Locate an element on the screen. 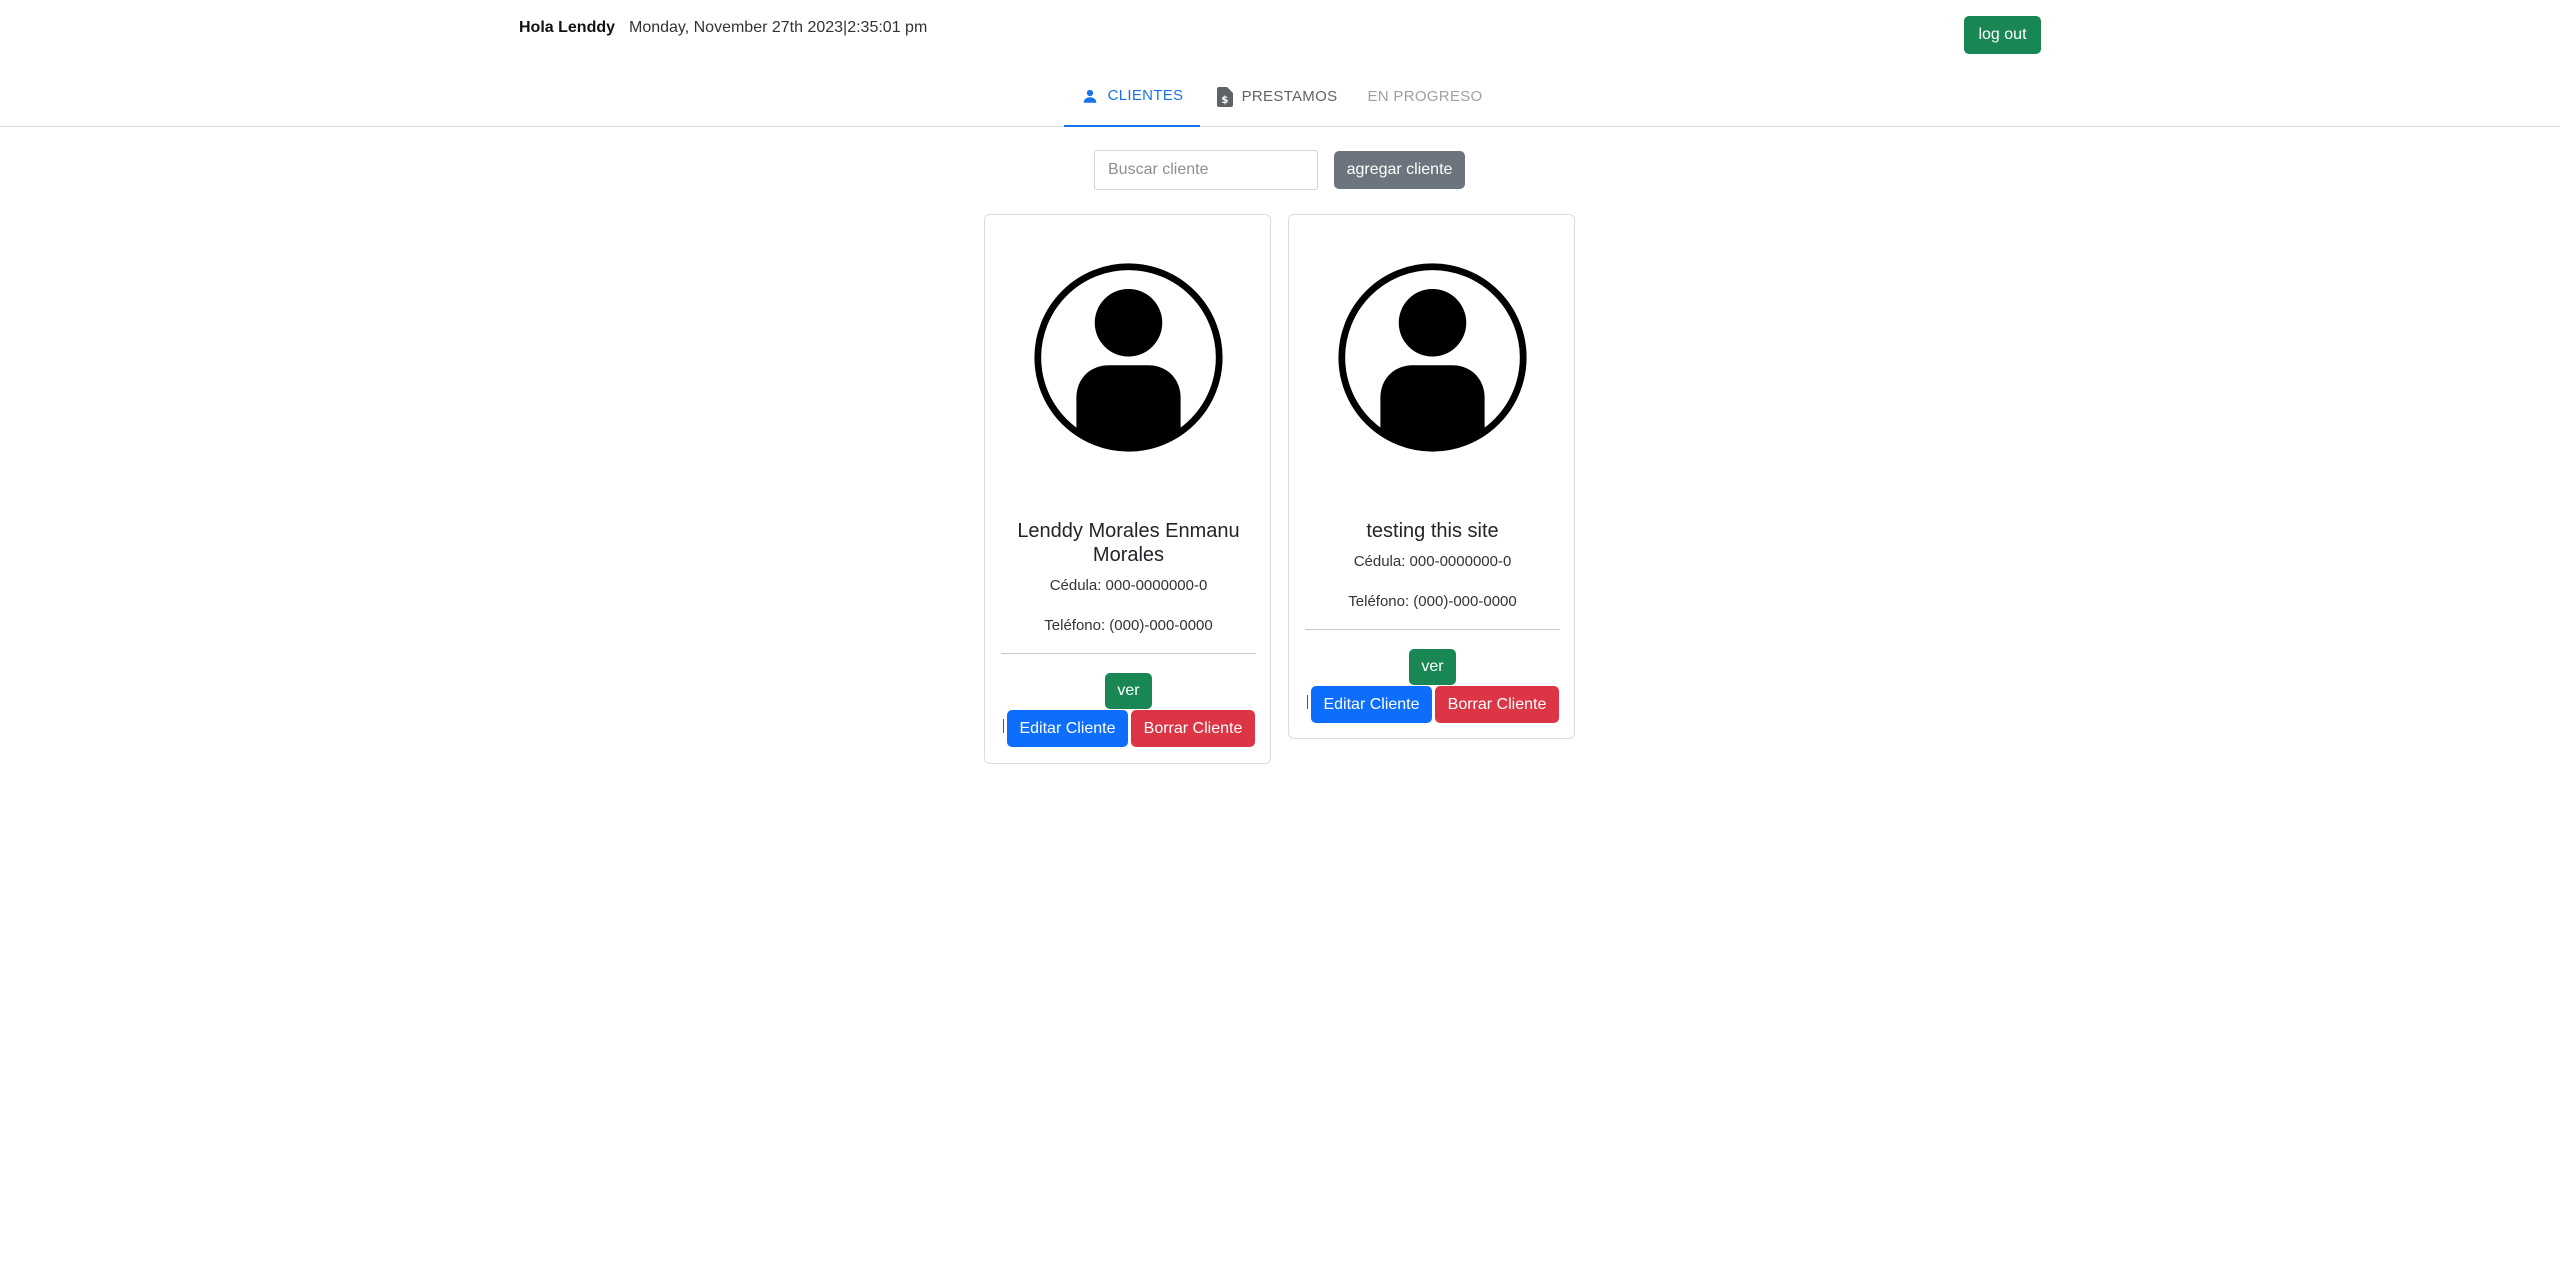  tab-en-progreso: EN PROGRESO is located at coordinates (1425, 96).